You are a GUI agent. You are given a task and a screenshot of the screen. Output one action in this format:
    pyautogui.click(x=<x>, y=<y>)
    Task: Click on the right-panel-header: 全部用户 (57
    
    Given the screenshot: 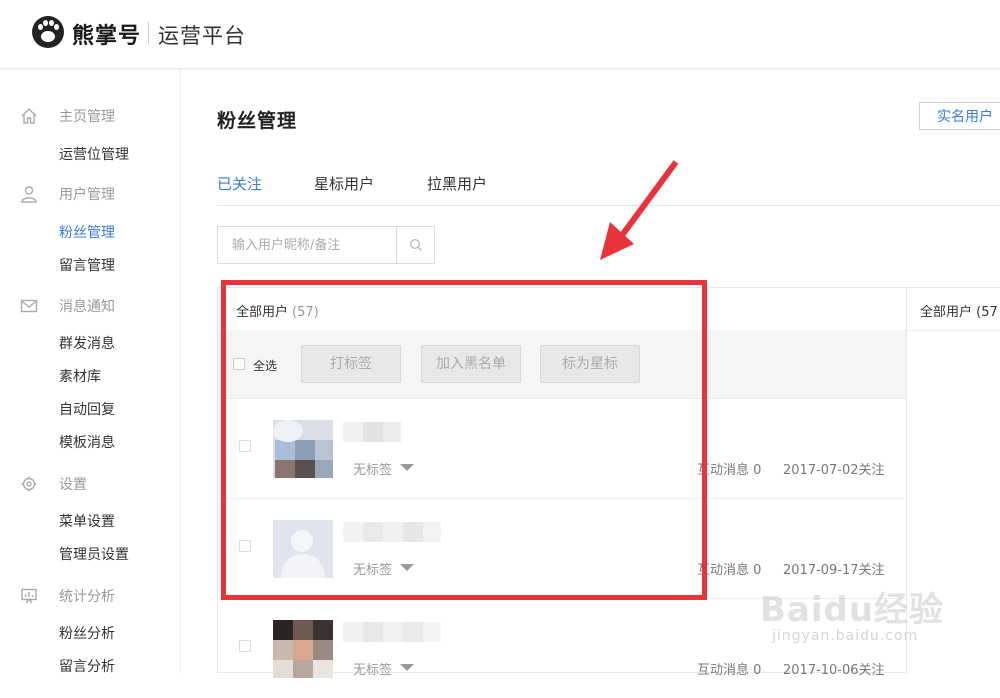 What is the action you would take?
    pyautogui.click(x=953, y=309)
    